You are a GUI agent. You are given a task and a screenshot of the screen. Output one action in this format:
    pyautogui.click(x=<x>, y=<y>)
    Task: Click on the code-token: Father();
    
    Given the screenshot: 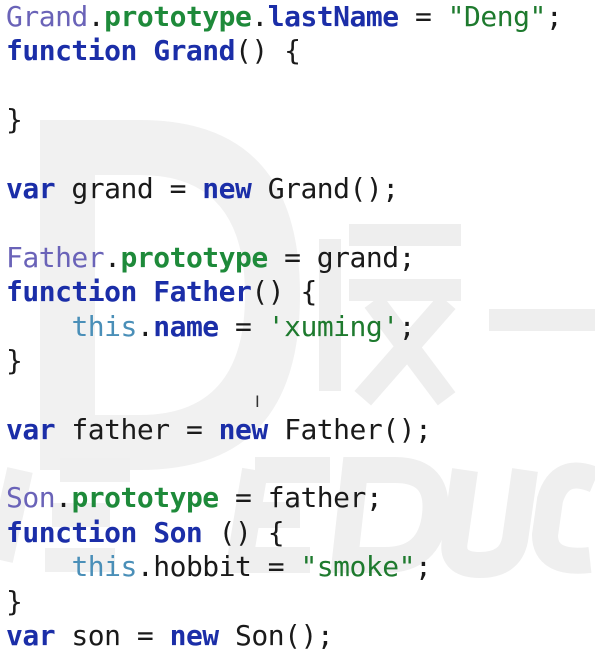 What is the action you would take?
    pyautogui.click(x=349, y=429)
    